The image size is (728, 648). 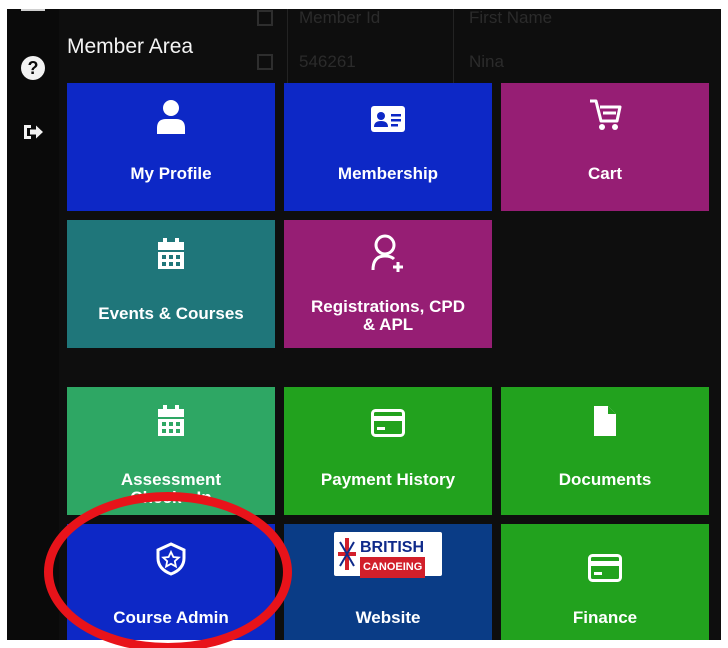 I want to click on column-header-member-id: Member Id, so click(x=340, y=18).